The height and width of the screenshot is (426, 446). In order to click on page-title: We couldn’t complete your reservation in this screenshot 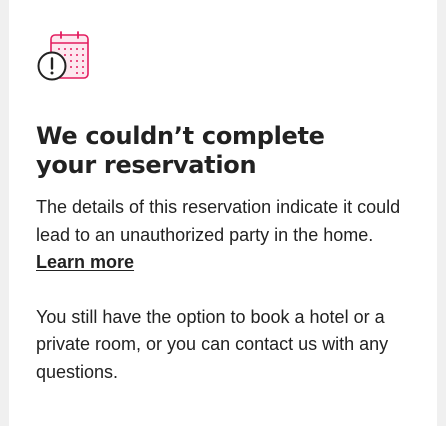, I will do `click(180, 150)`.